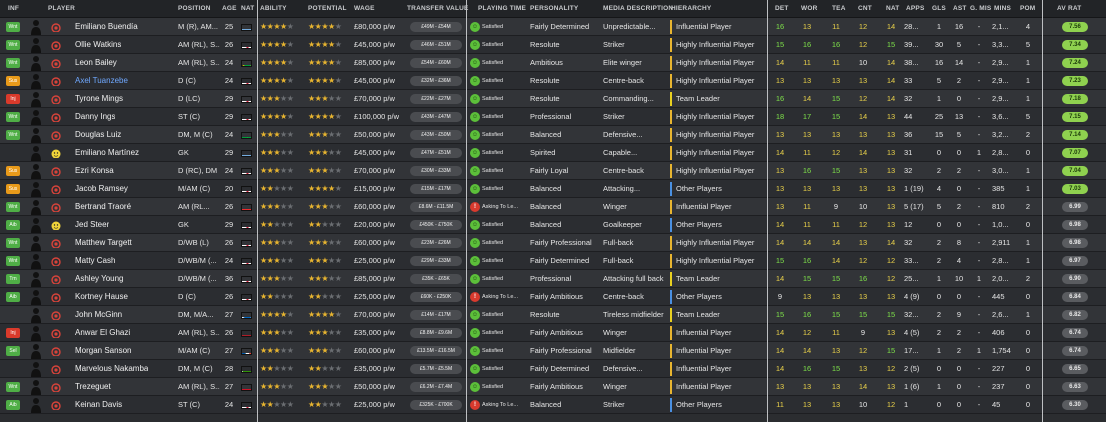  I want to click on player-name-link: Kortney Hause, so click(101, 297).